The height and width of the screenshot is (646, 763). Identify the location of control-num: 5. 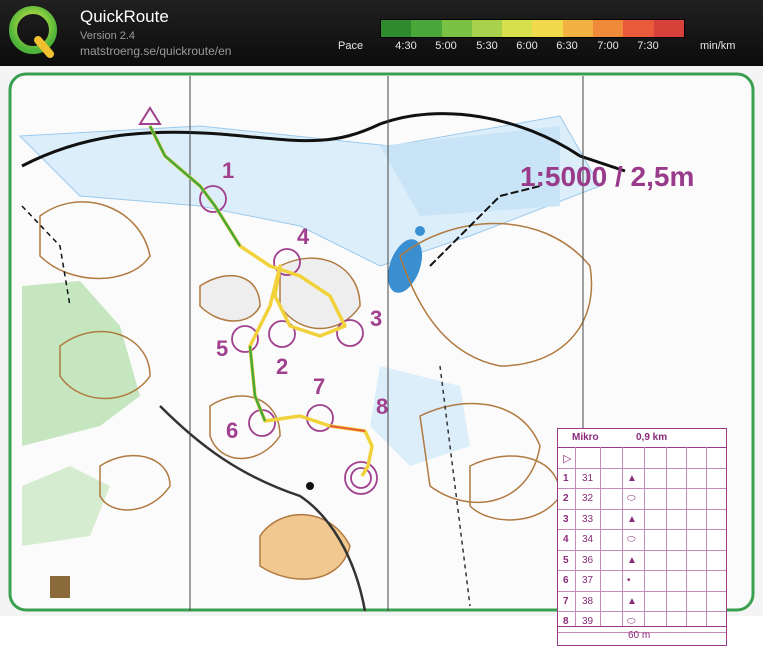
(566, 560).